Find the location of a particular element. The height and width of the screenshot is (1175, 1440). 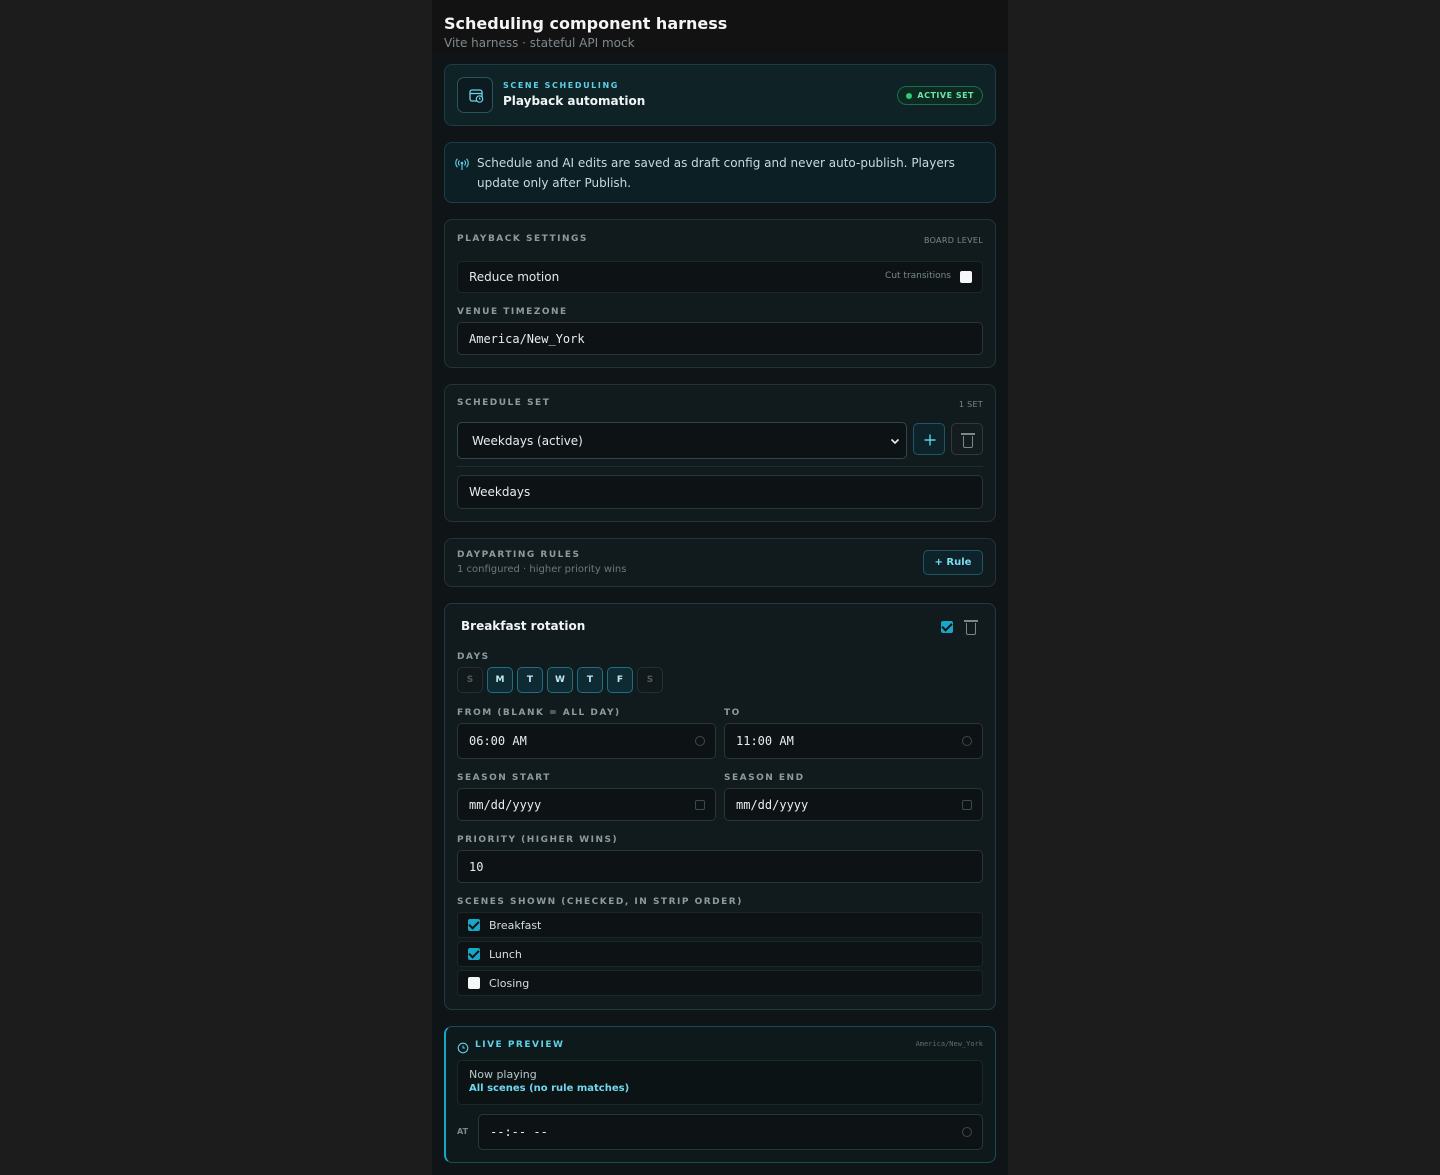

venue-timezone-value: America/New_York is located at coordinates (527, 338).